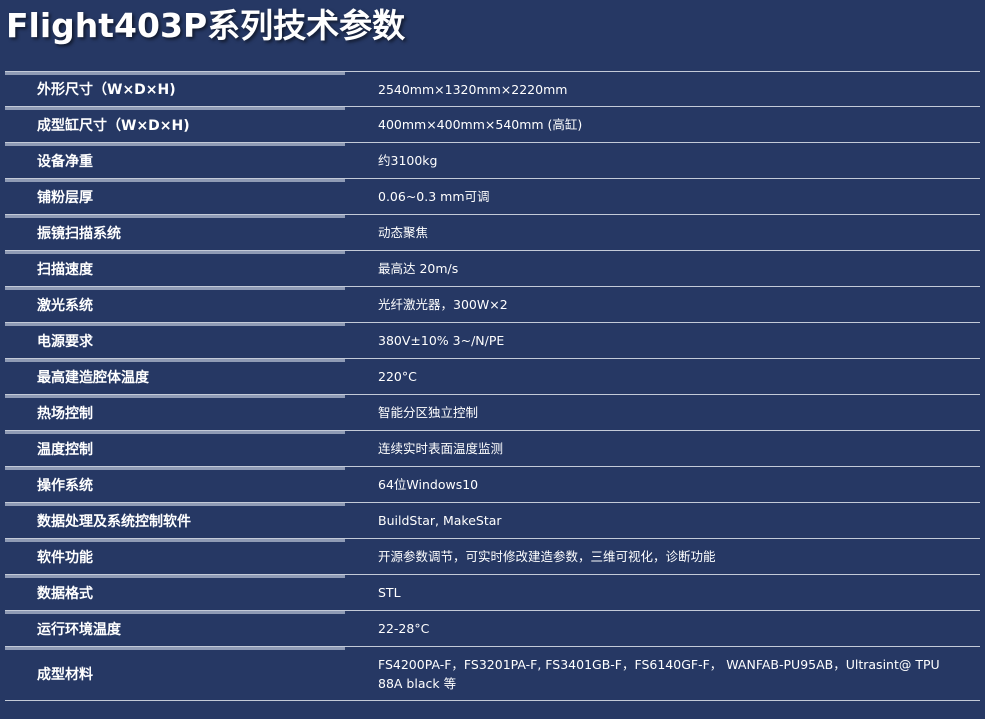 This screenshot has width=985, height=719. What do you see at coordinates (65, 593) in the screenshot?
I see `spec-label: 数据格式` at bounding box center [65, 593].